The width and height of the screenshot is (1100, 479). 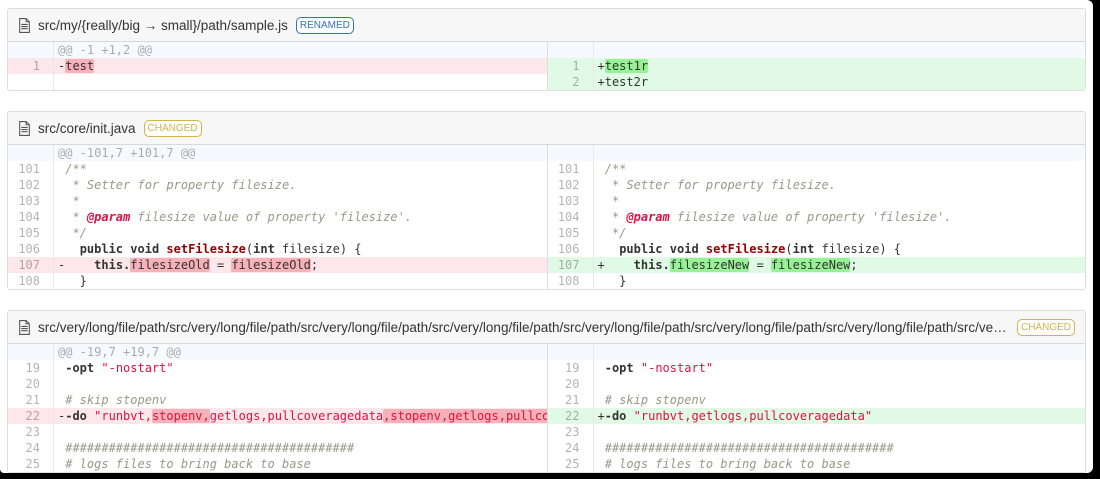 What do you see at coordinates (789, 249) in the screenshot?
I see `code-token: (` at bounding box center [789, 249].